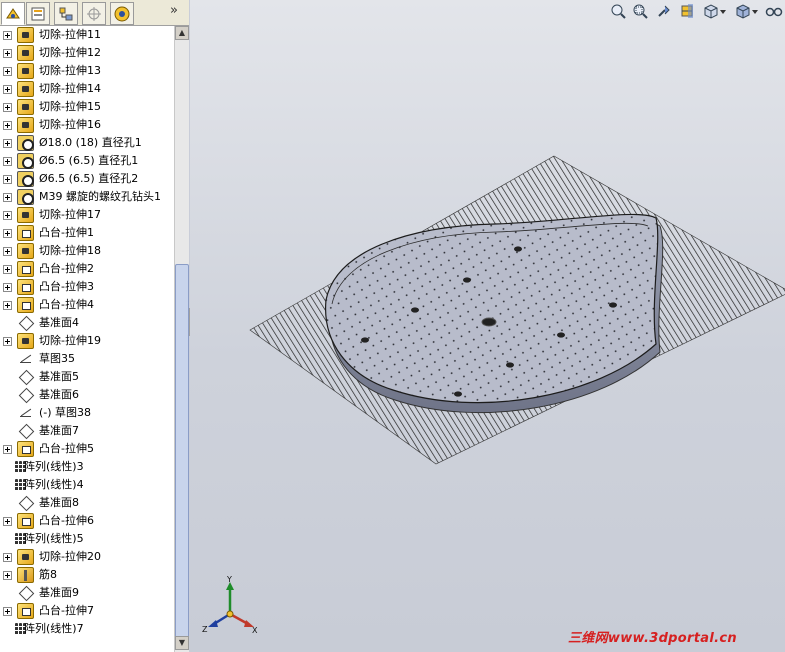 The width and height of the screenshot is (785, 652). I want to click on tree-scrollbar: ▲ ▼, so click(181, 339).